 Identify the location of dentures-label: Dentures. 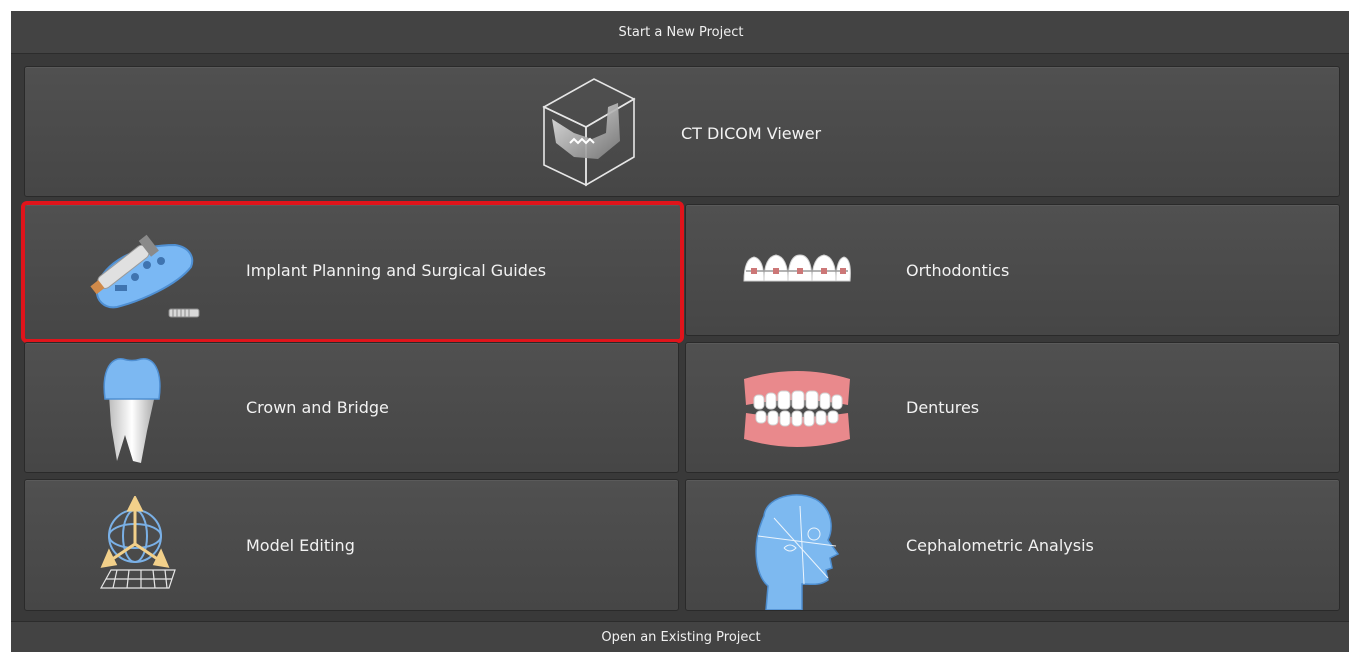
(943, 407).